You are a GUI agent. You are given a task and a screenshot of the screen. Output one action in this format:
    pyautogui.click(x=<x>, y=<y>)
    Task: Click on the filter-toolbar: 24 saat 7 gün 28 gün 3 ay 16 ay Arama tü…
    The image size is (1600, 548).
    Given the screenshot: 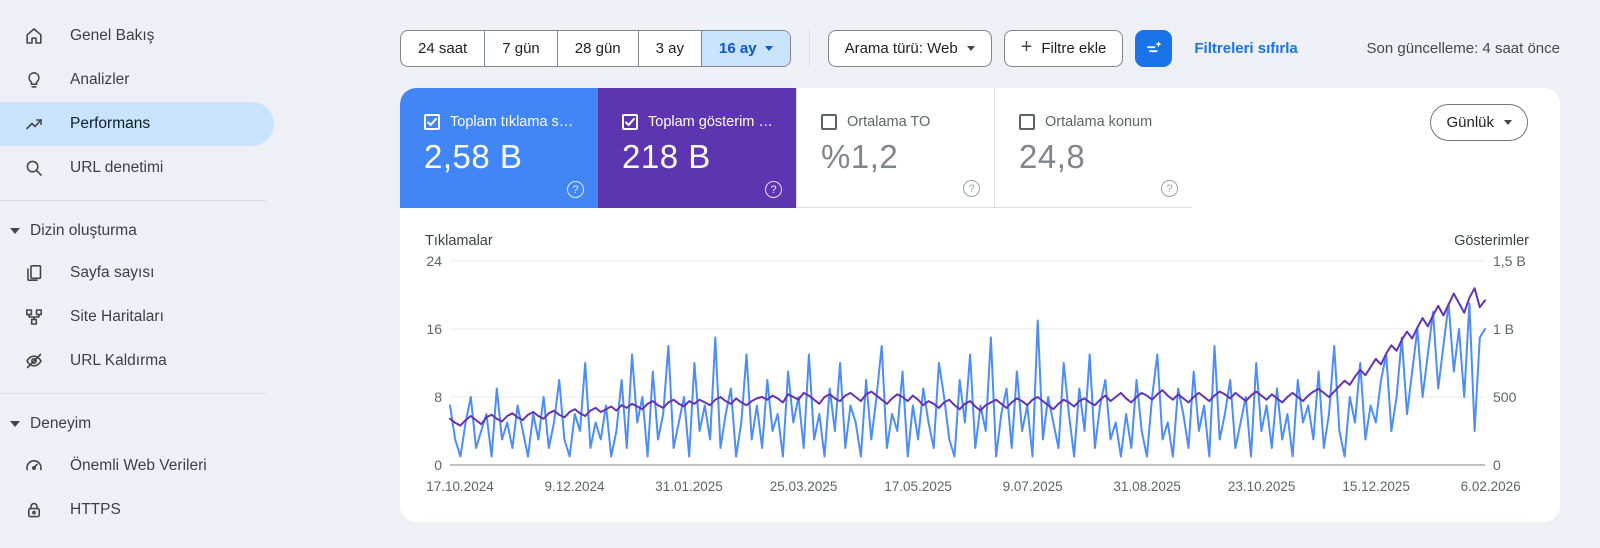 What is the action you would take?
    pyautogui.click(x=980, y=44)
    